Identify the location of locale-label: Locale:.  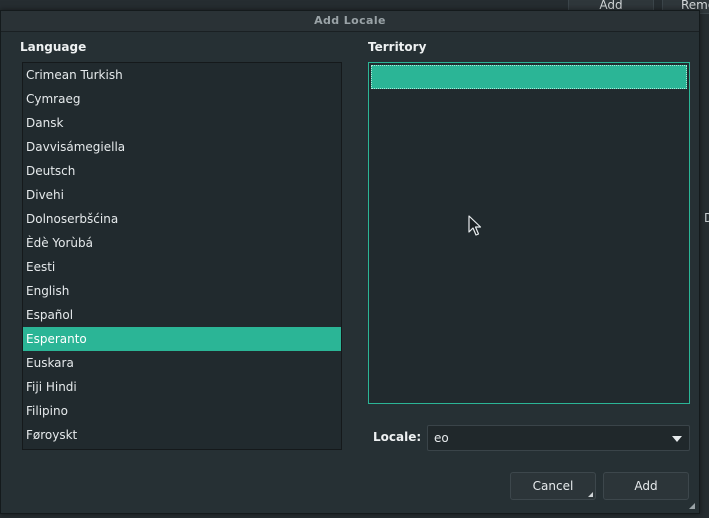
(397, 437).